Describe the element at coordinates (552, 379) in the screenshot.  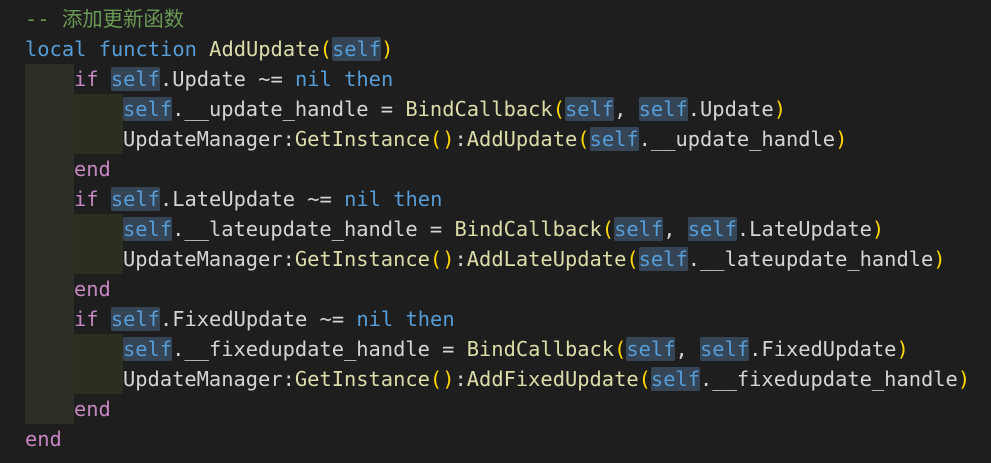
I see `code-token: AddFixedUpdate` at that location.